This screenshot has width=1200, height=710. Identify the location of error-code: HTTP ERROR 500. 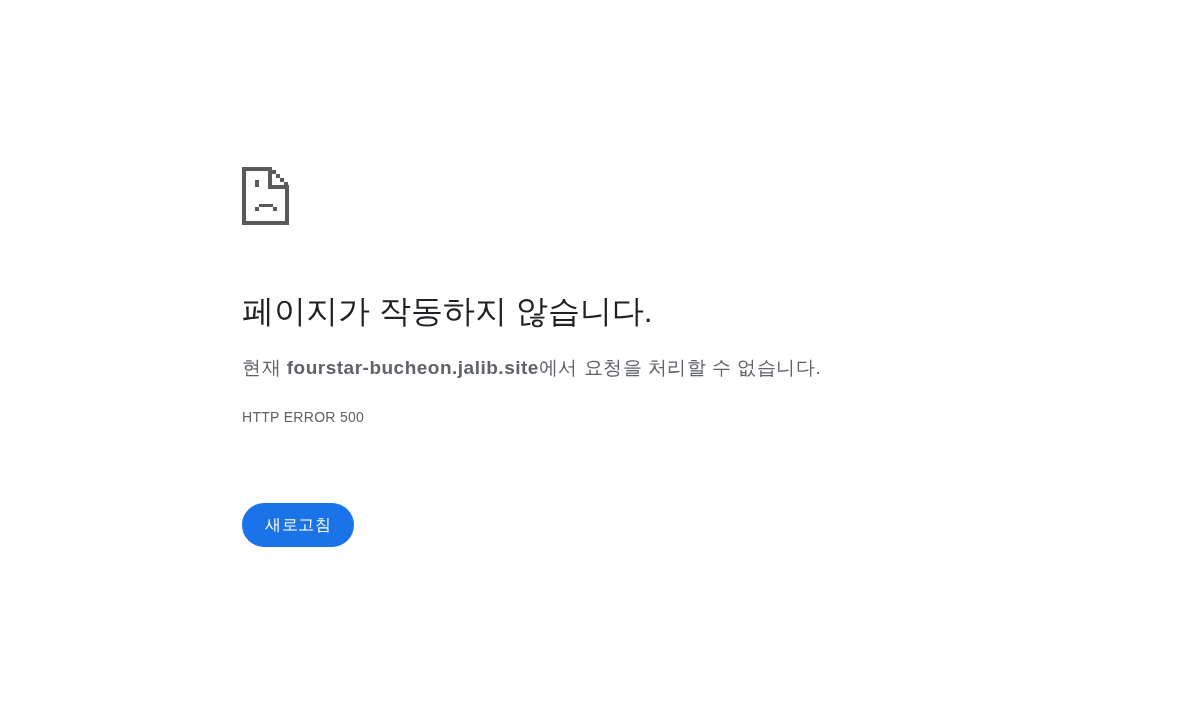
(303, 417).